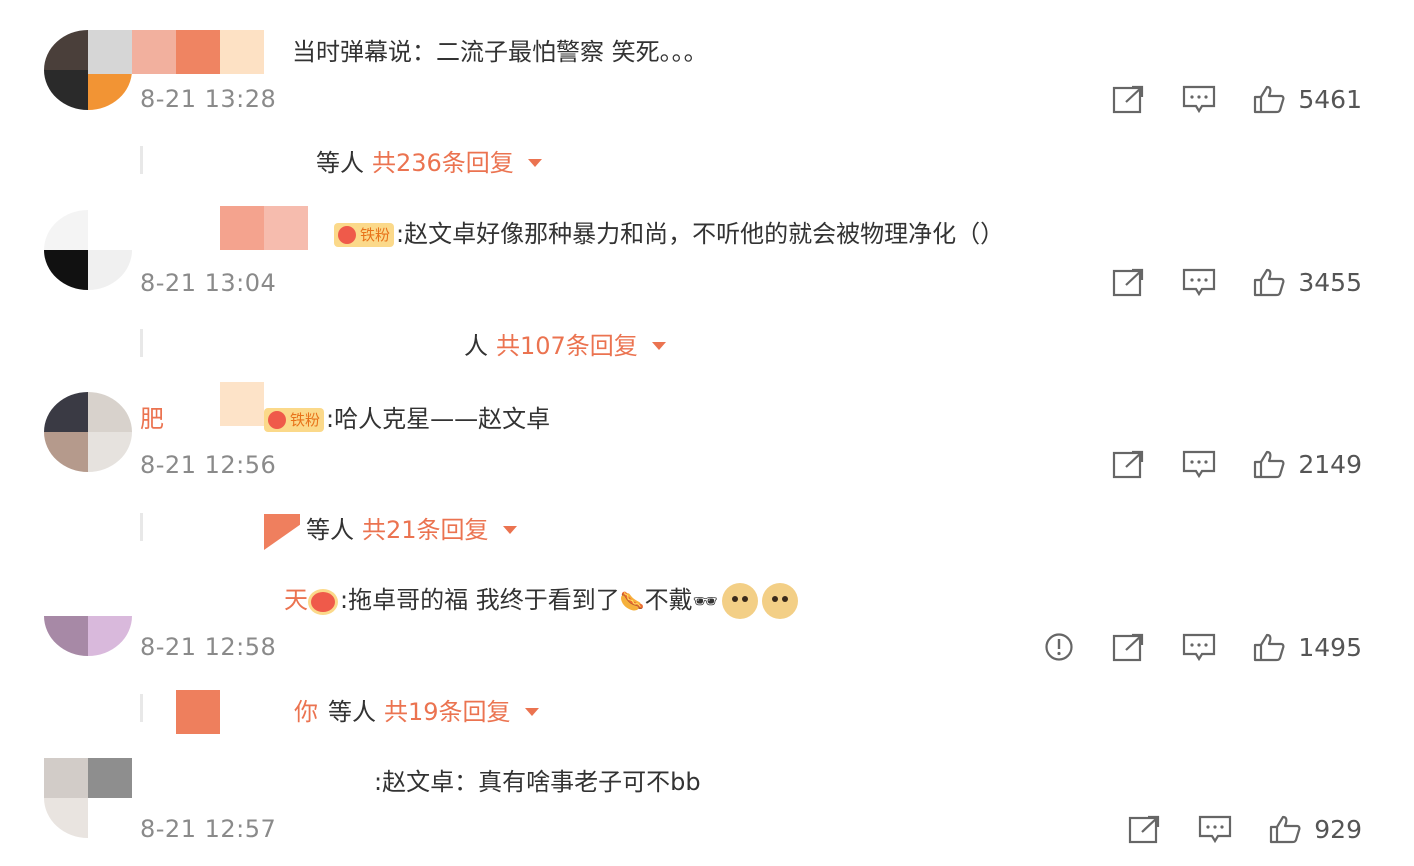 This screenshot has height=866, width=1414. I want to click on comment-time: 8-21 13:28, so click(208, 99).